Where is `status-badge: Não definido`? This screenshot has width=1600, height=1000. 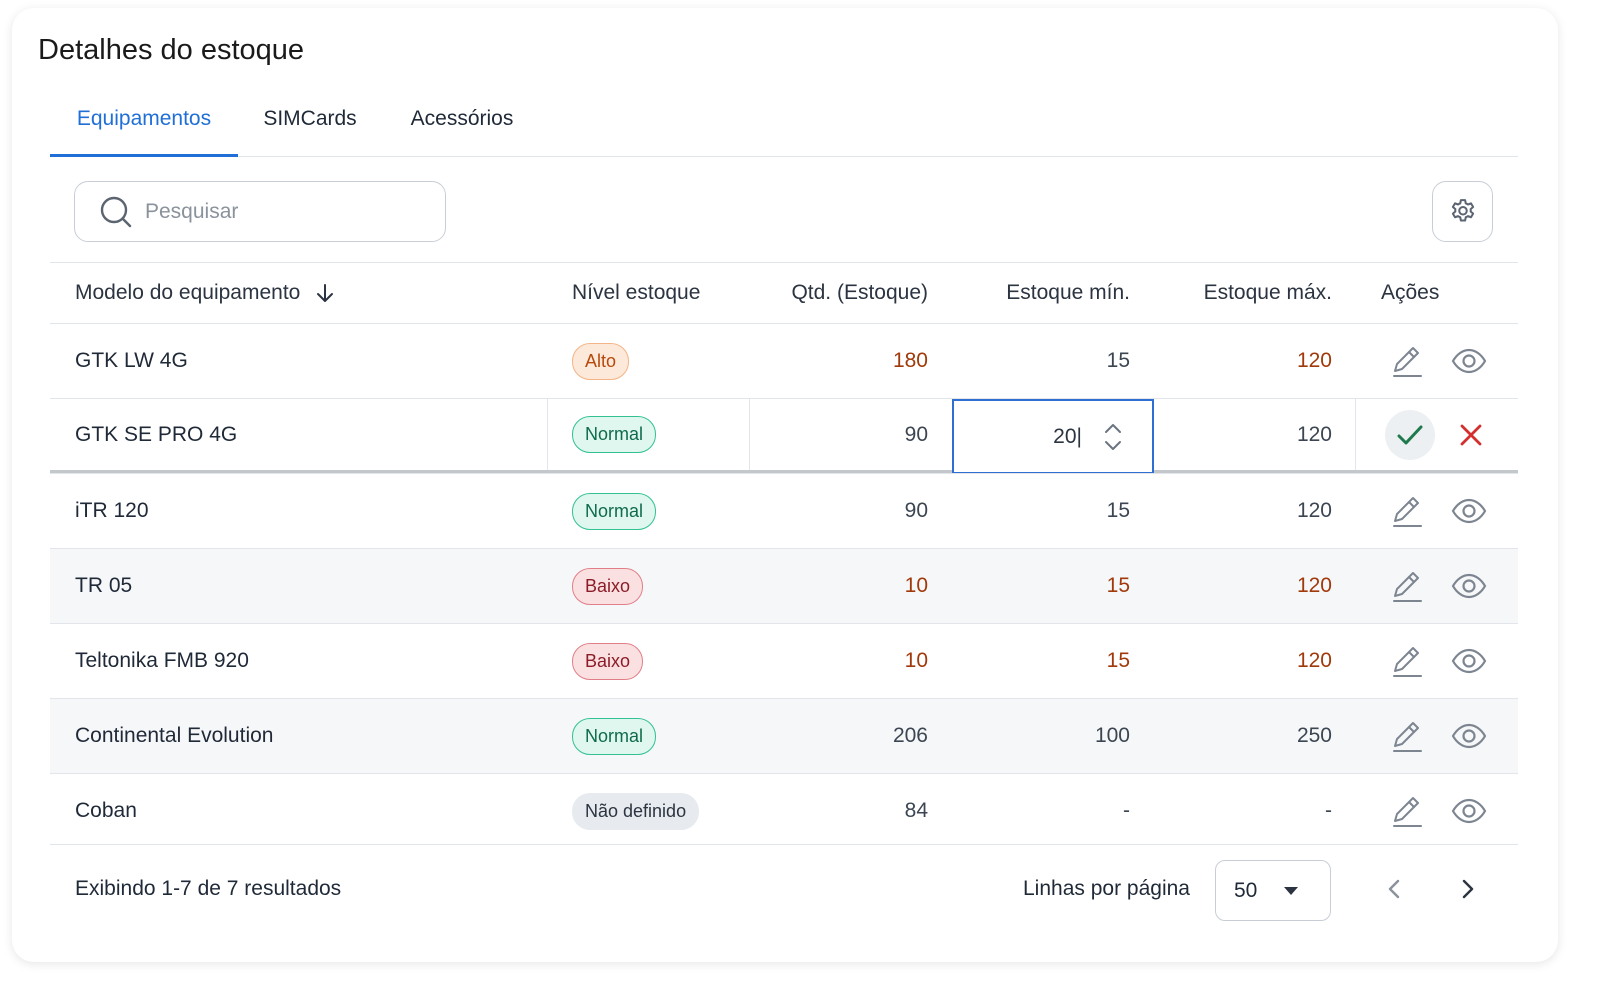
status-badge: Não definido is located at coordinates (636, 811).